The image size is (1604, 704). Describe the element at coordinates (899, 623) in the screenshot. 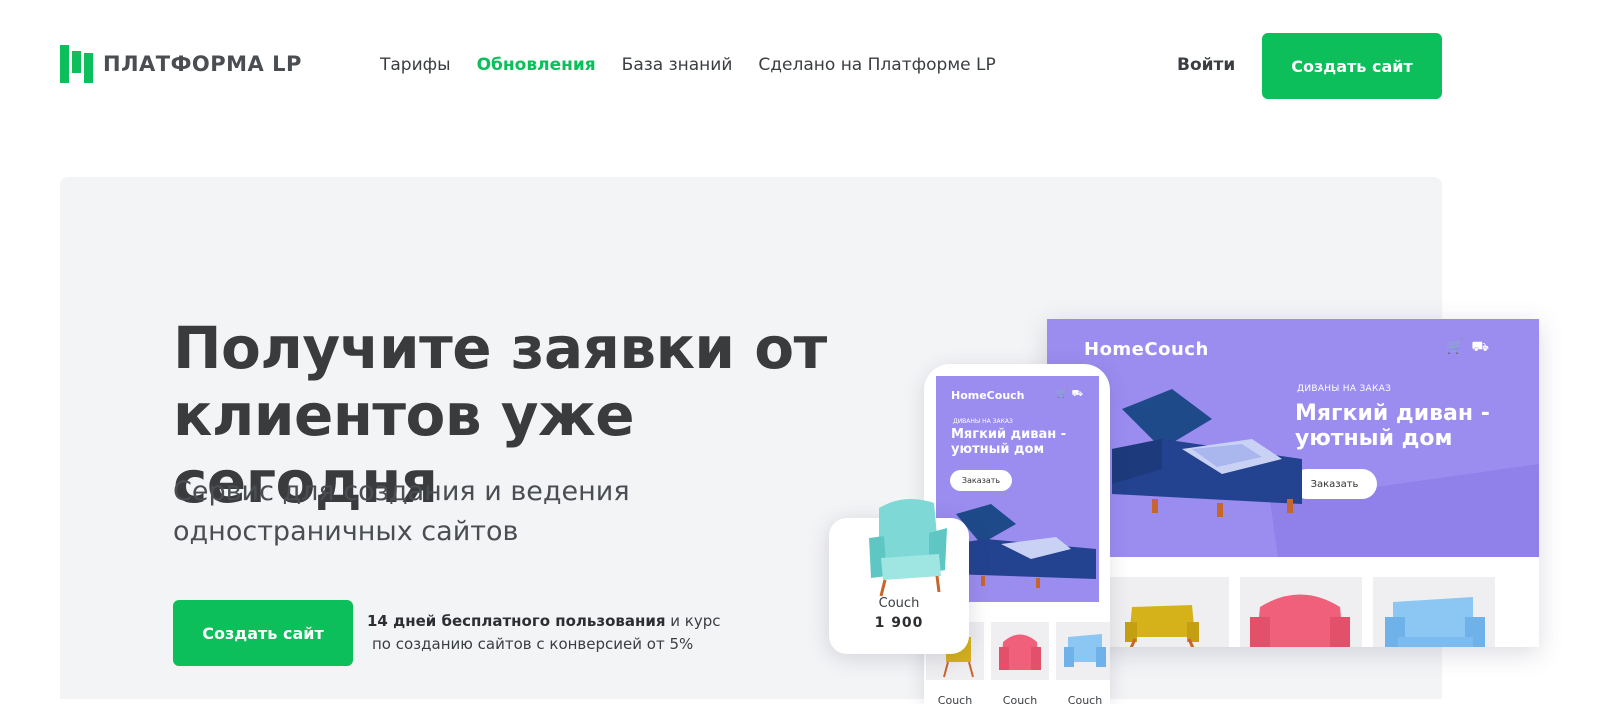

I see `floating-product-price: 1 900` at that location.